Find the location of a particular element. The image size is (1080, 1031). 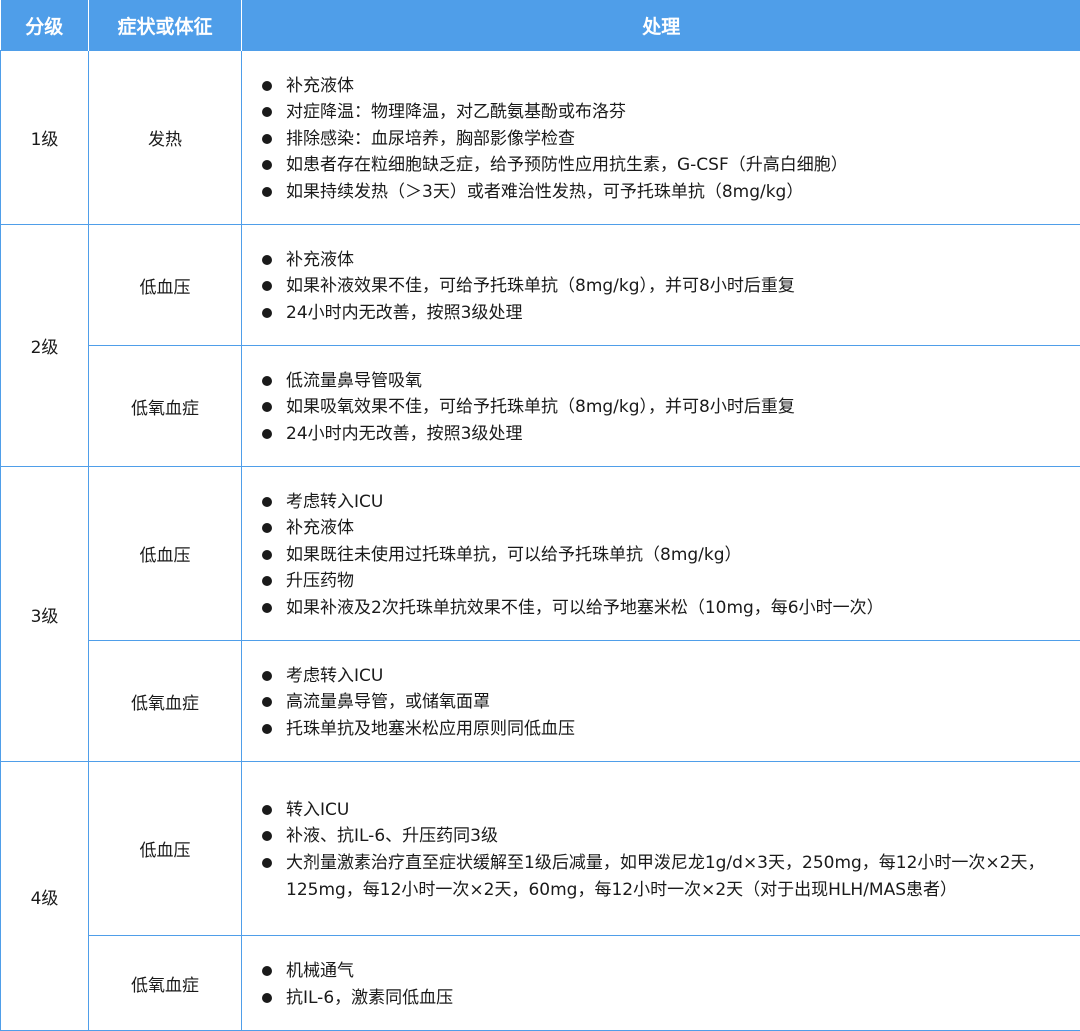

list-item: 升压药物 is located at coordinates (670, 581).